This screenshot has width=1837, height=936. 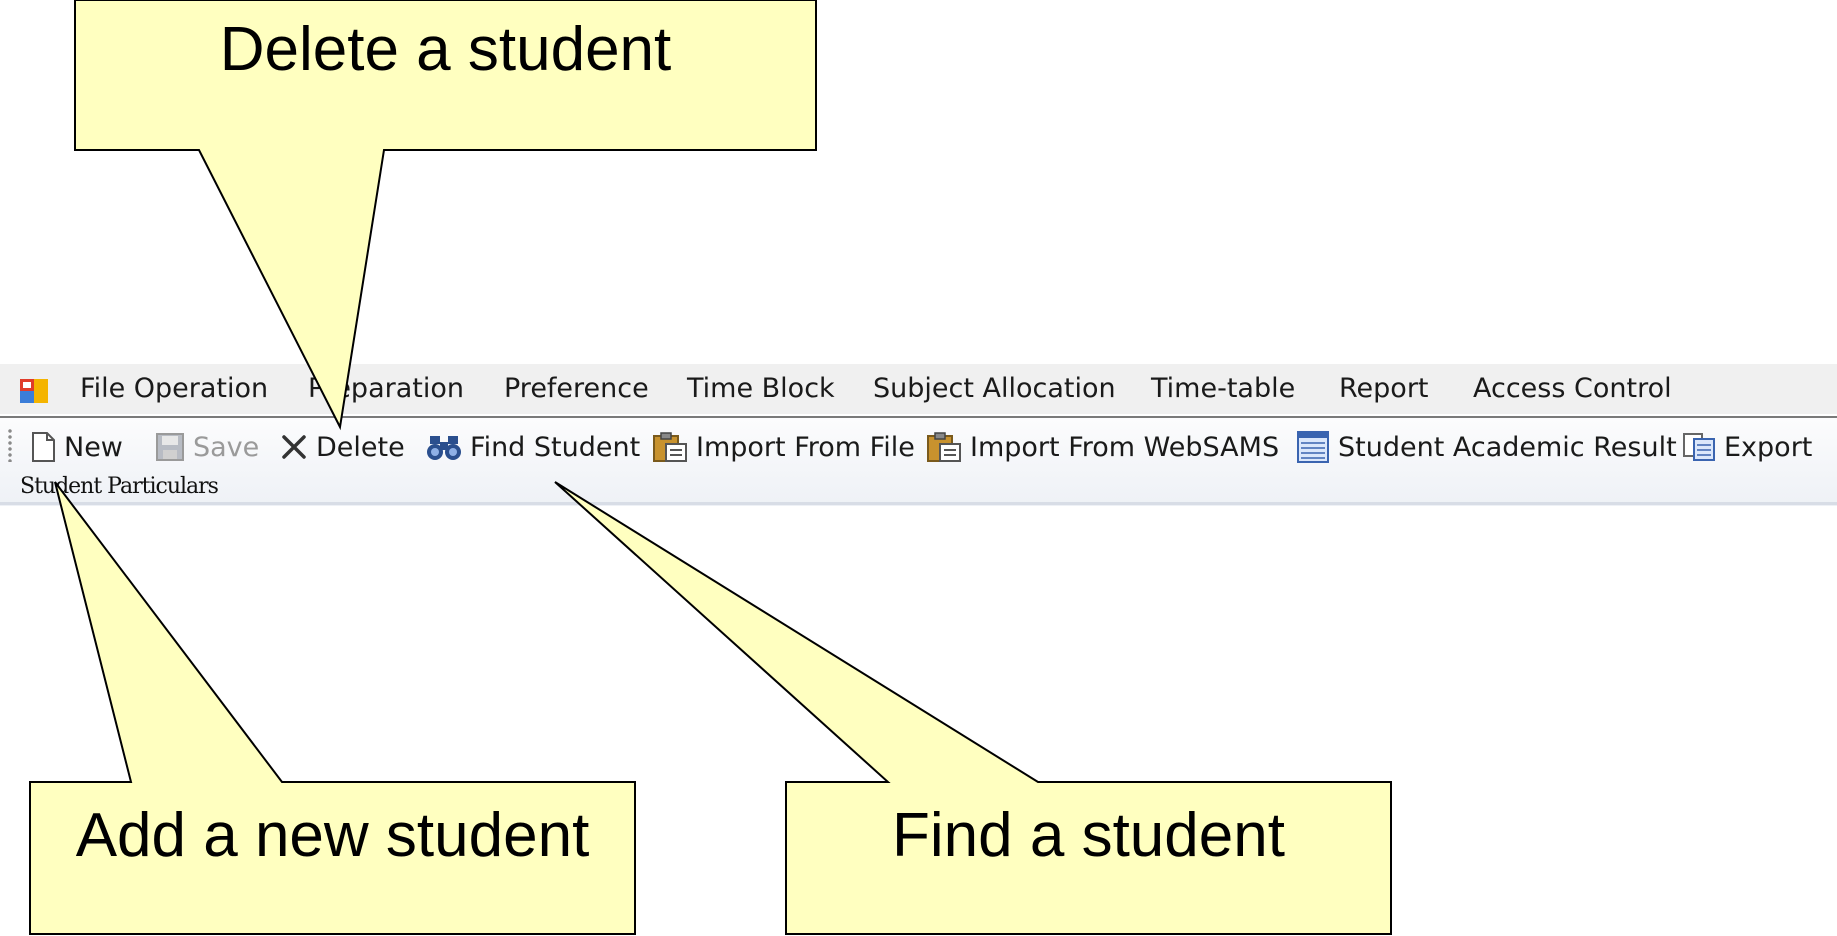 I want to click on find-callout-text: Find a student, so click(x=1088, y=835).